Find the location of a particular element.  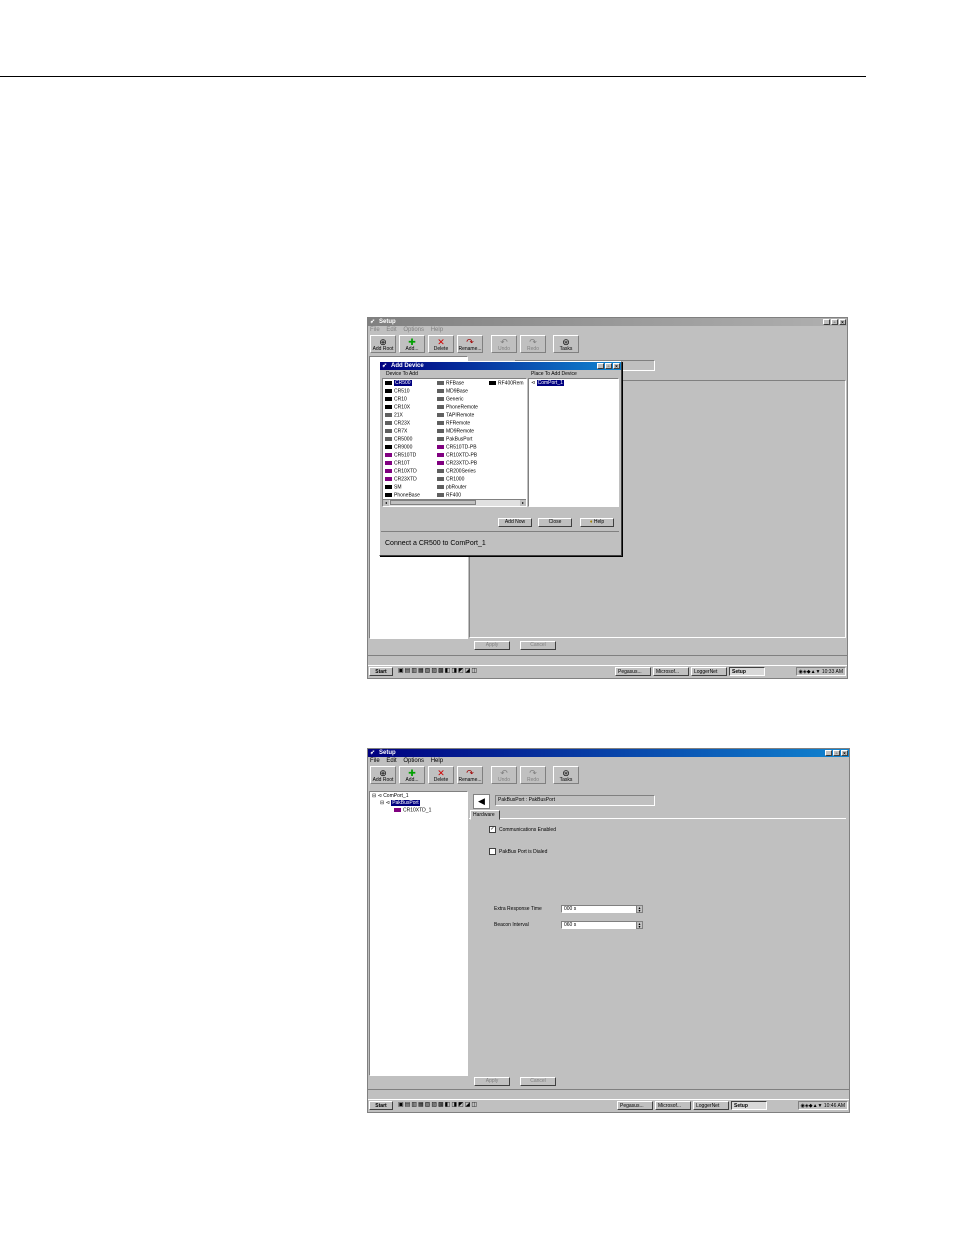

device-item: CR1000 is located at coordinates (450, 479).